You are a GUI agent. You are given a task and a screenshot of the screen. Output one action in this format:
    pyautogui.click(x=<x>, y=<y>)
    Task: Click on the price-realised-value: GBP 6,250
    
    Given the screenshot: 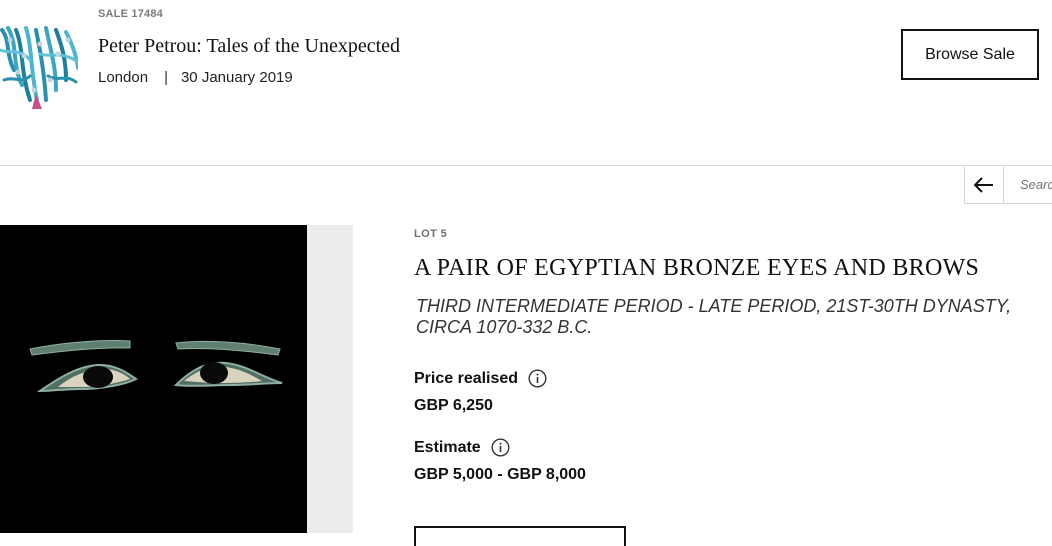 What is the action you would take?
    pyautogui.click(x=453, y=405)
    